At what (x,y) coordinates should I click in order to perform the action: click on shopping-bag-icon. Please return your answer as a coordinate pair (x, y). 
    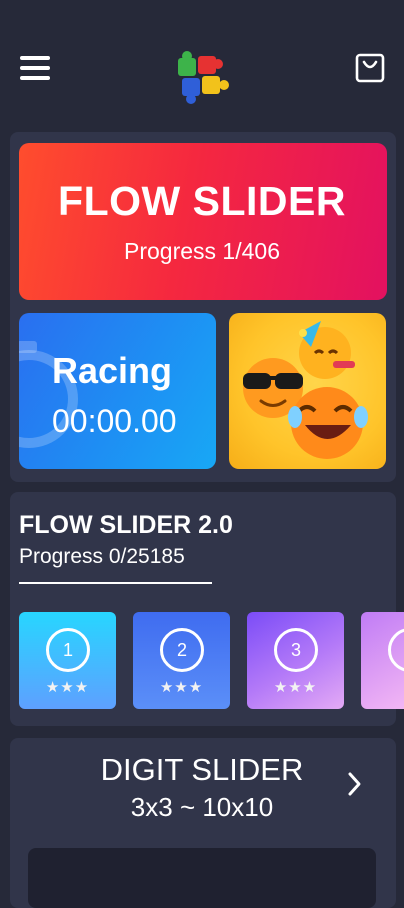
    Looking at the image, I should click on (370, 68).